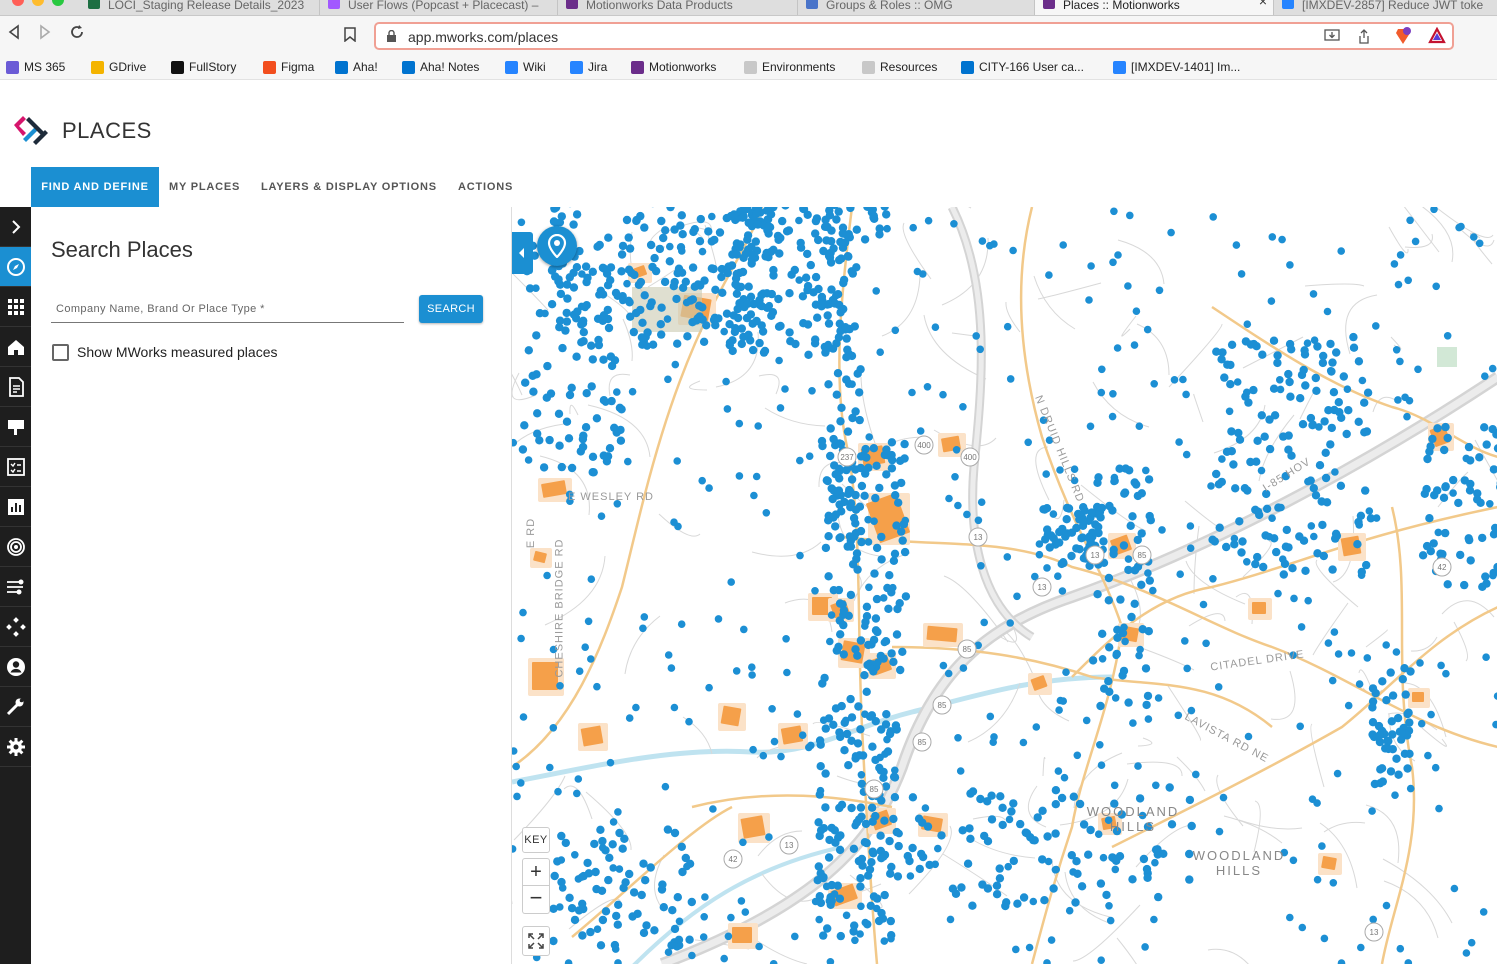  I want to click on close-window-button, so click(18, 3).